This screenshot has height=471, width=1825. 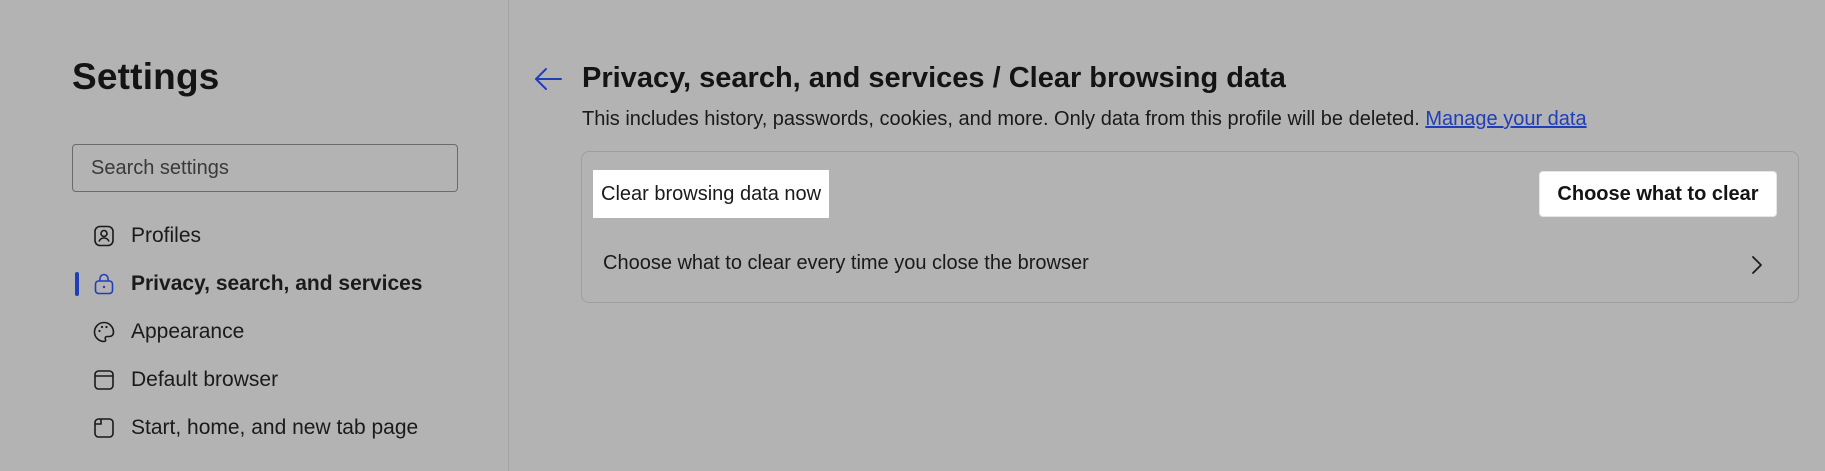 I want to click on clear-browsing-data-now-label: Clear browsing data now, so click(x=711, y=194).